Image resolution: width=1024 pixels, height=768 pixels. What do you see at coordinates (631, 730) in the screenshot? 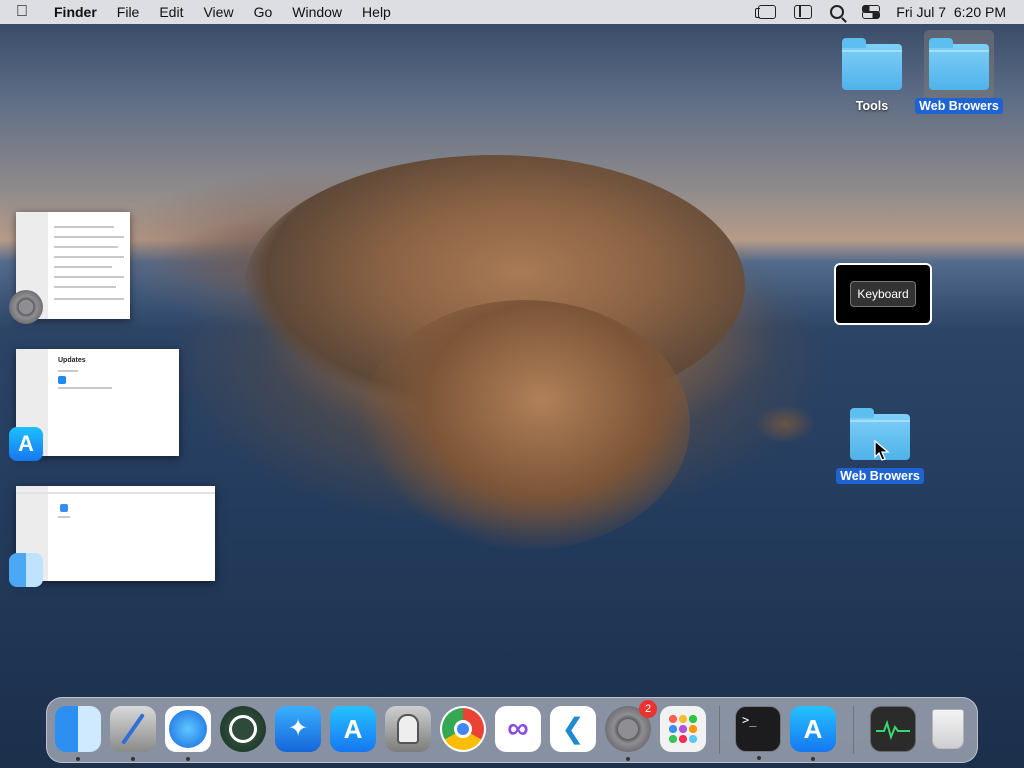
I see `dock-system-settings-icon: 2` at bounding box center [631, 730].